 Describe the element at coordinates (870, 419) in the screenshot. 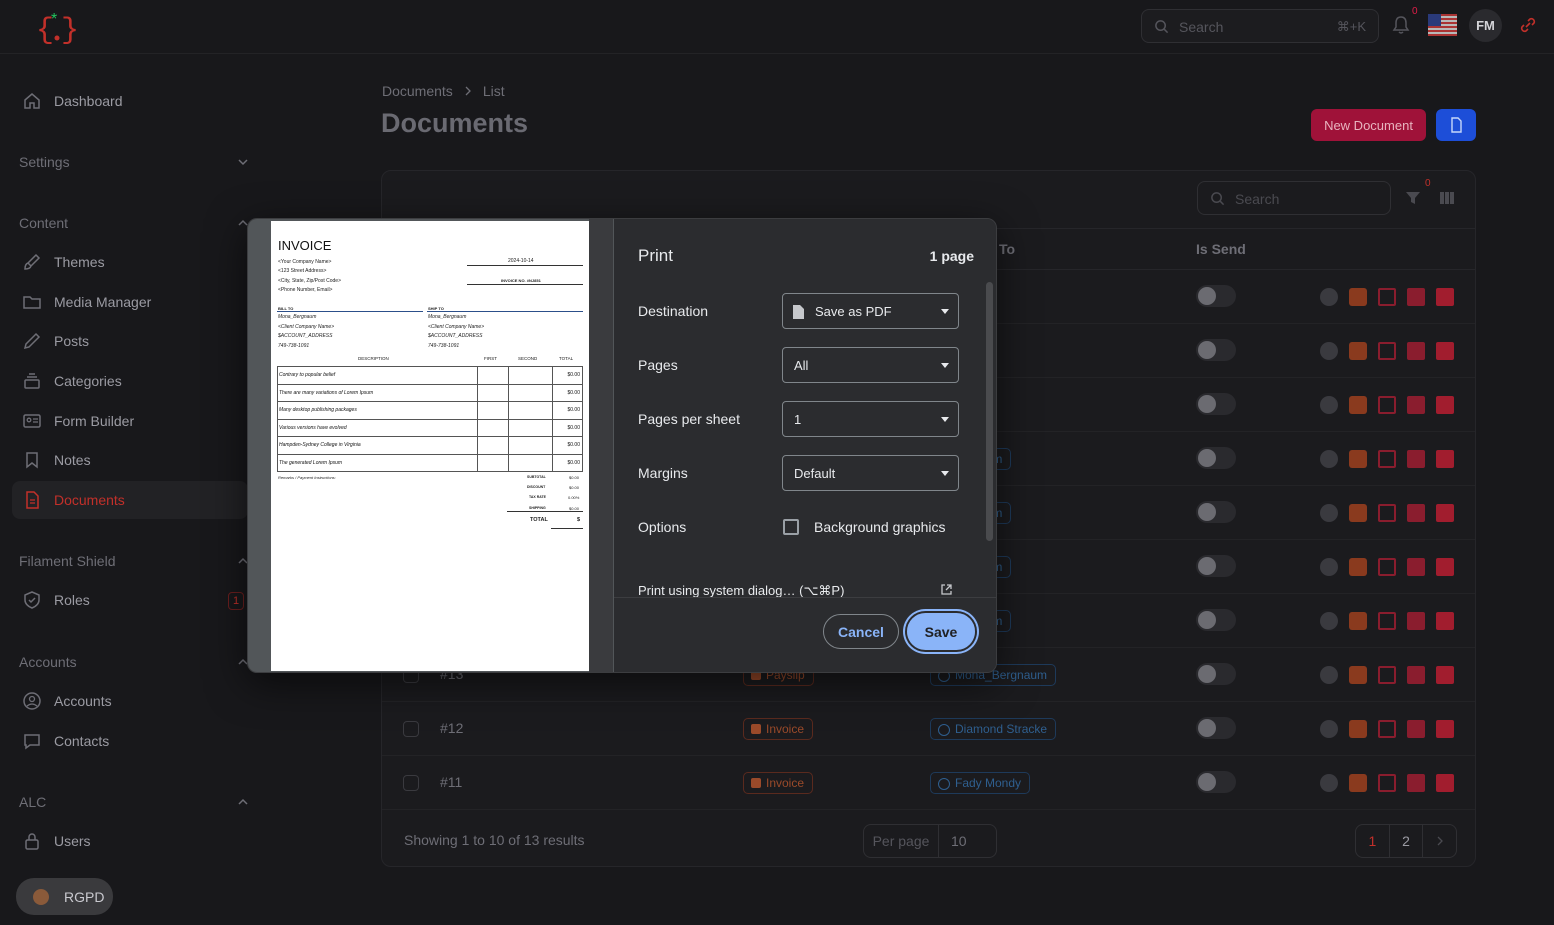

I see `pages-per-sheet-select: 1` at that location.